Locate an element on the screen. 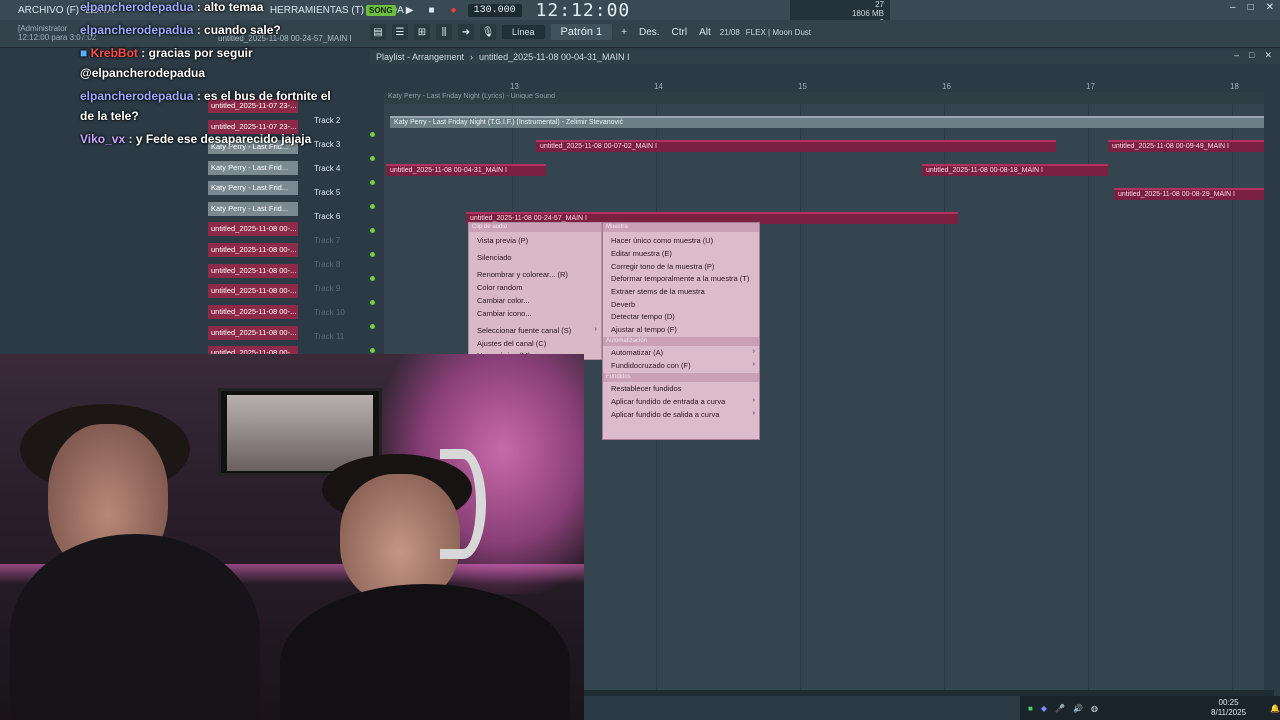 This screenshot has height=720, width=1280. audio-clip: untitled_2025-11-08 00-04-31_MAIN I is located at coordinates (466, 170).